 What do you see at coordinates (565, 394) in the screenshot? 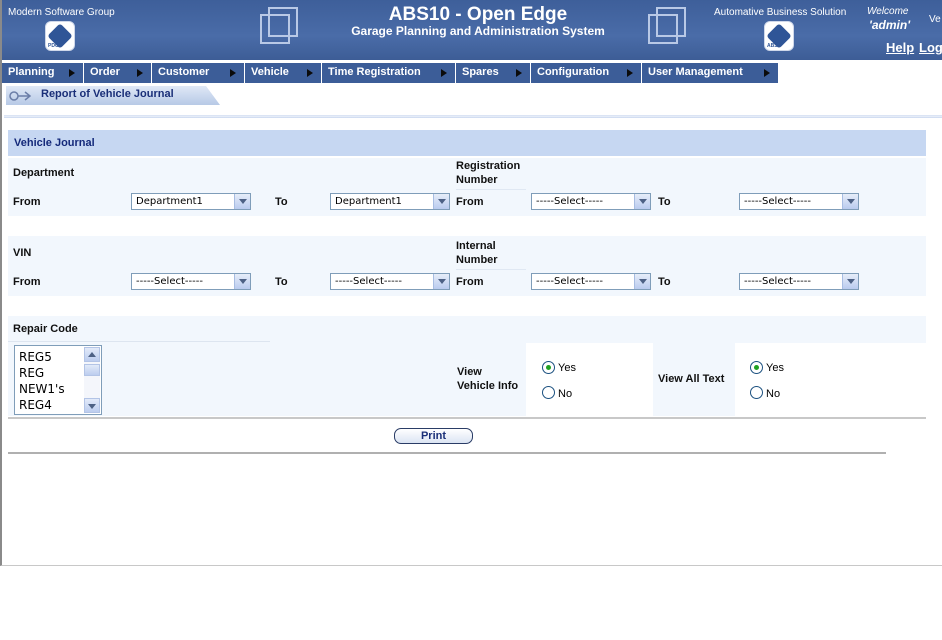
I see `view-vehicle-info-no-label: No` at bounding box center [565, 394].